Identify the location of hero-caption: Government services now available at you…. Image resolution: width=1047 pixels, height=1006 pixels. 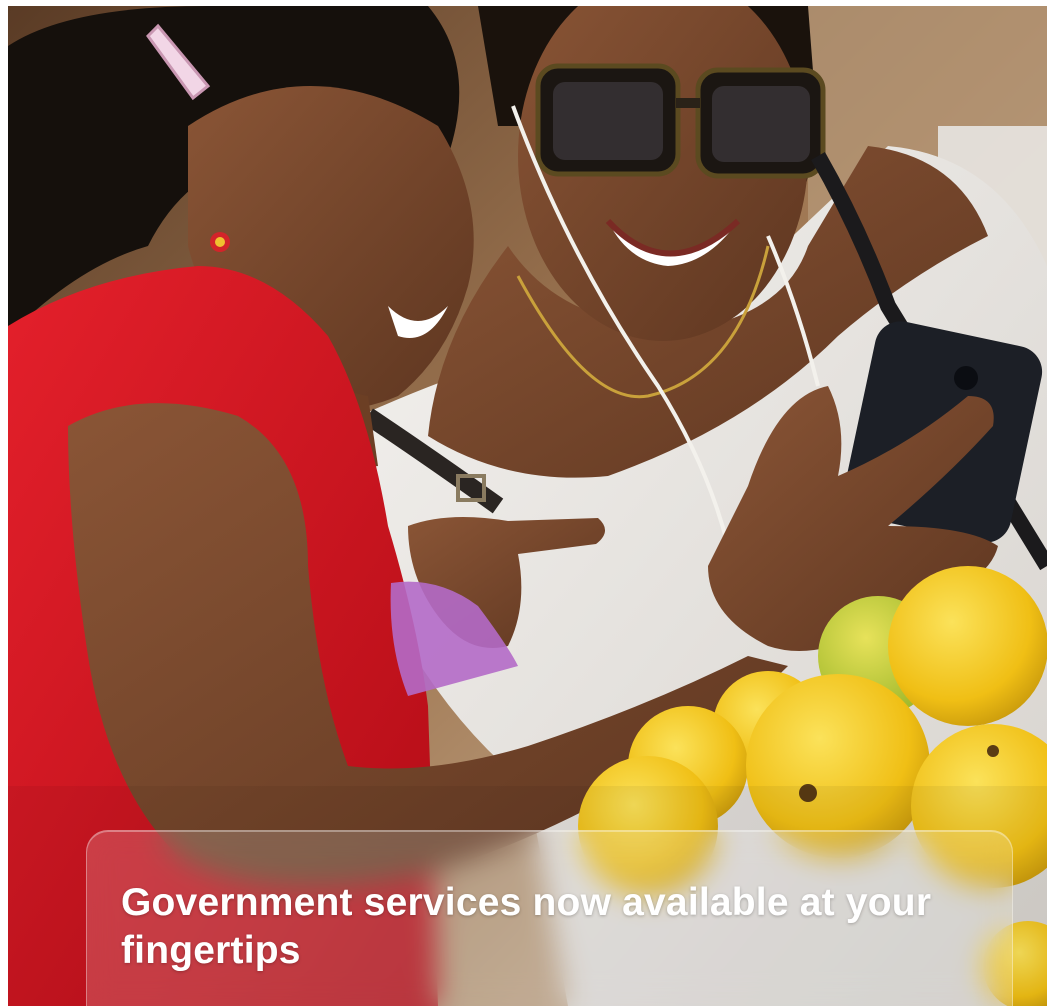
(526, 926).